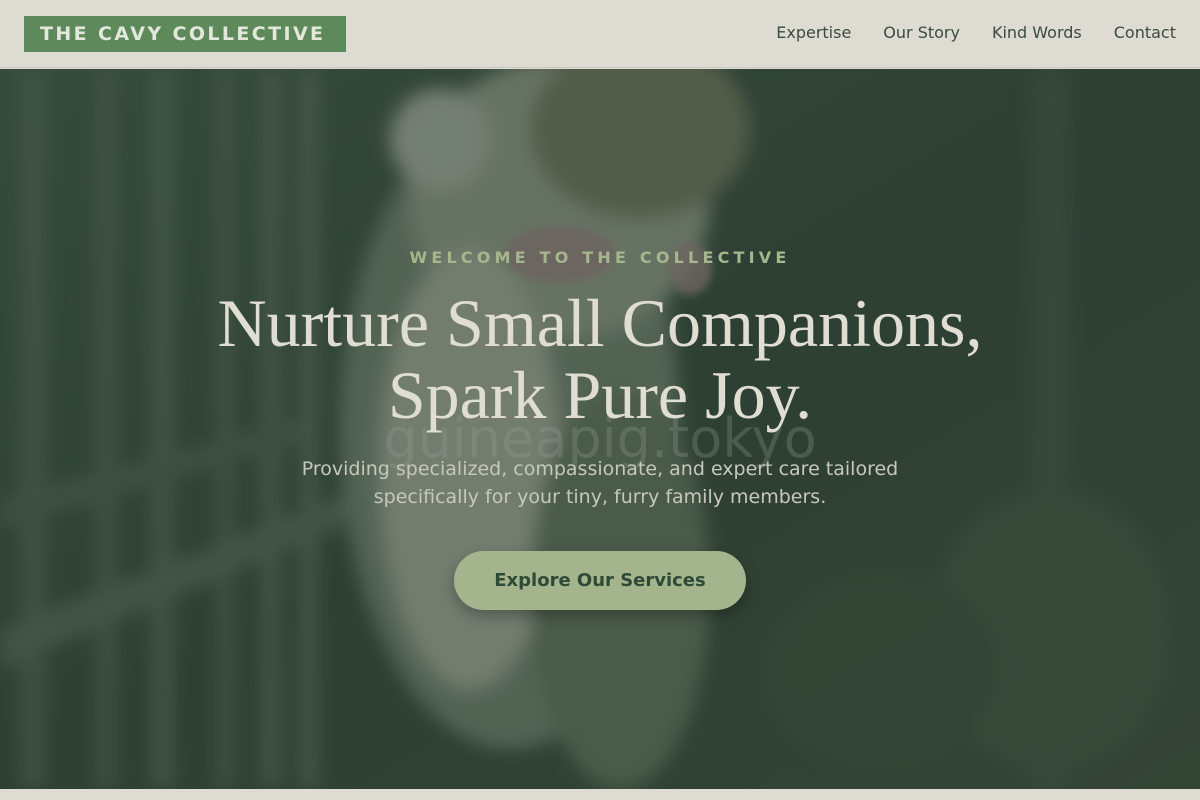 This screenshot has width=1200, height=800. I want to click on hero-headline-line-2: Spark Pure Joy., so click(600, 395).